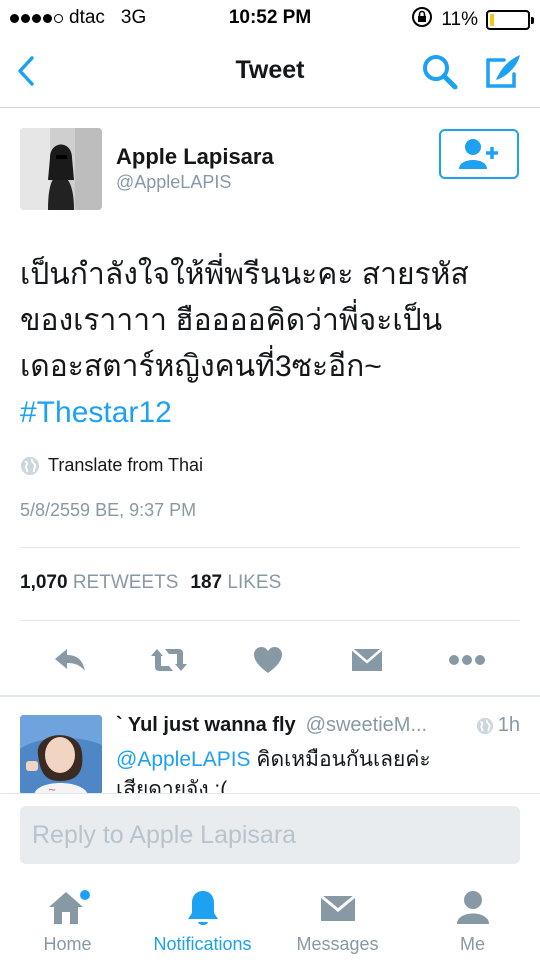 This screenshot has width=540, height=960. I want to click on battery-icon, so click(510, 20).